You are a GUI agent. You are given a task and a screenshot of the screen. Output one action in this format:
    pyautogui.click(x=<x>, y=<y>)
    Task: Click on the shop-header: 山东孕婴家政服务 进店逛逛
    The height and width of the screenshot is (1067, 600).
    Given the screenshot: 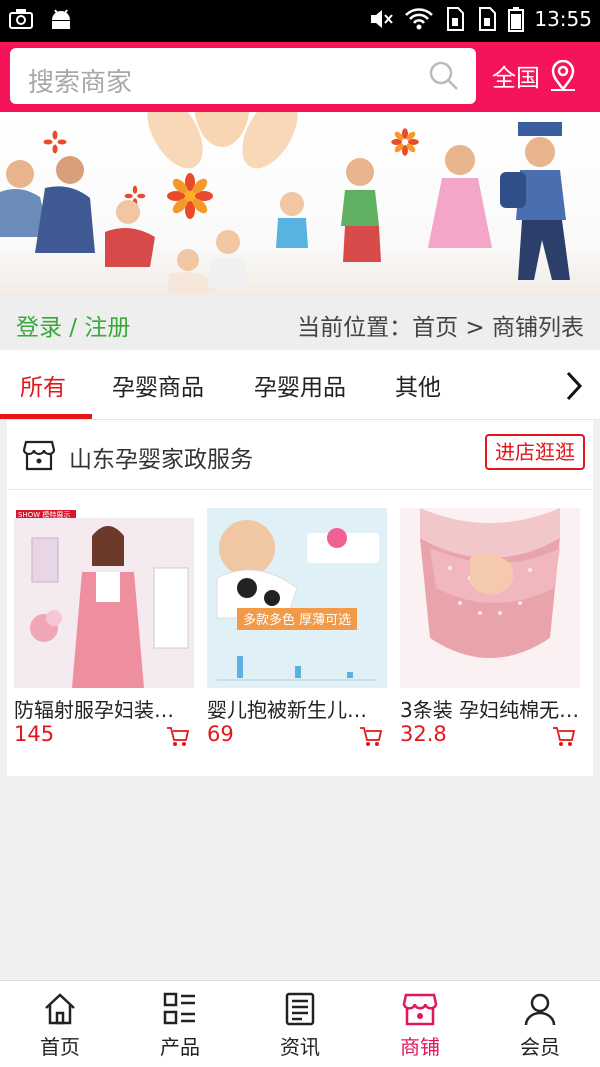 What is the action you would take?
    pyautogui.click(x=300, y=455)
    